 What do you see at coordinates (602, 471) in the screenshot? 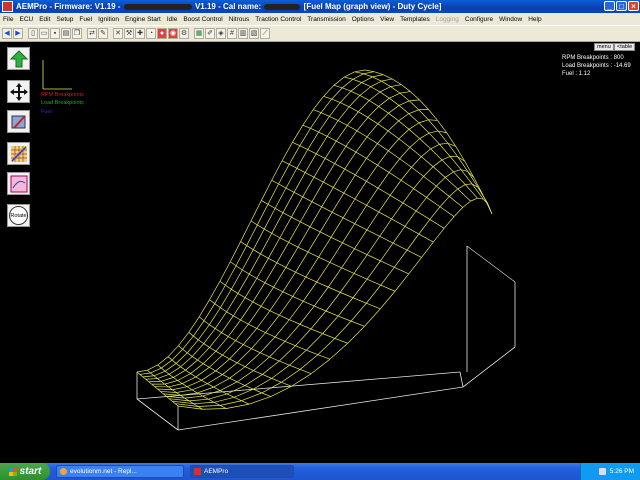
I see `network-icon` at bounding box center [602, 471].